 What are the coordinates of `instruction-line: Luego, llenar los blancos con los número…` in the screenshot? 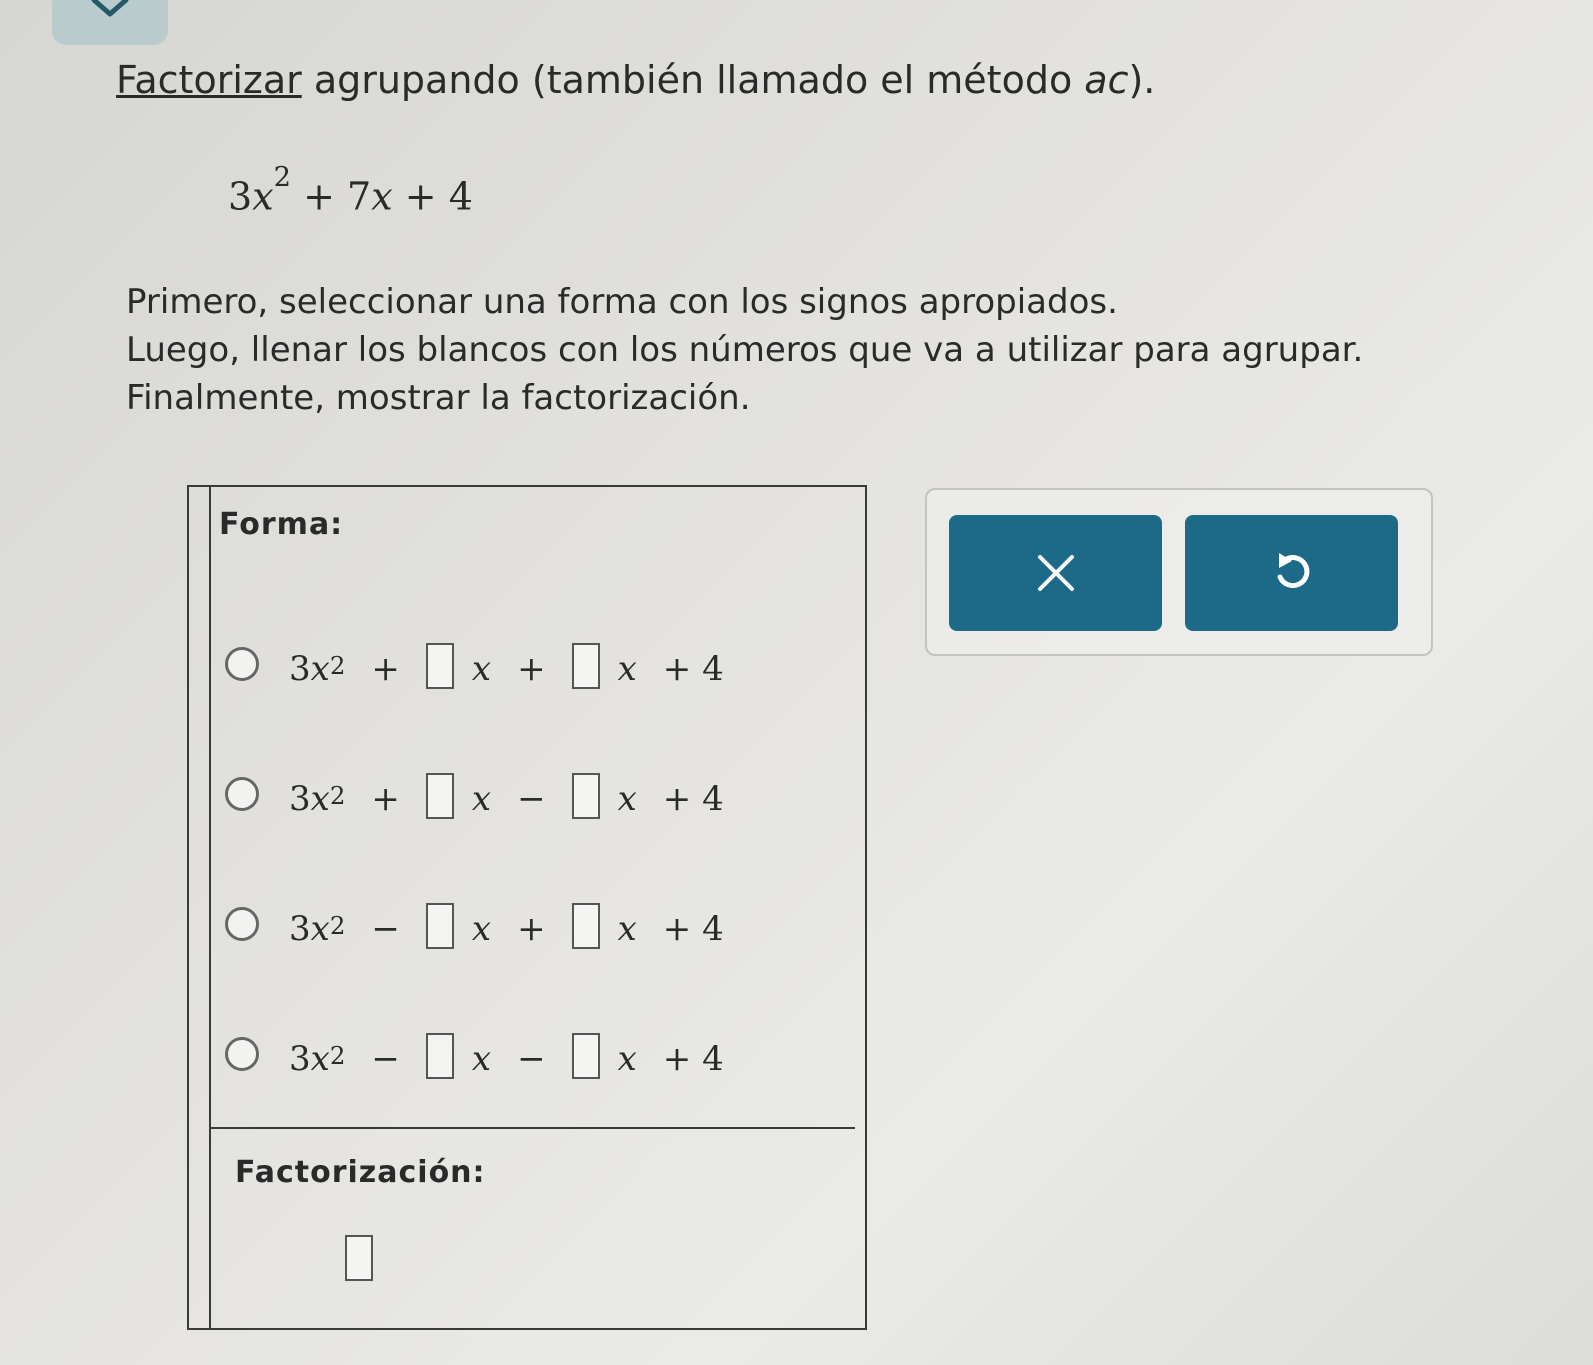 It's located at (745, 350).